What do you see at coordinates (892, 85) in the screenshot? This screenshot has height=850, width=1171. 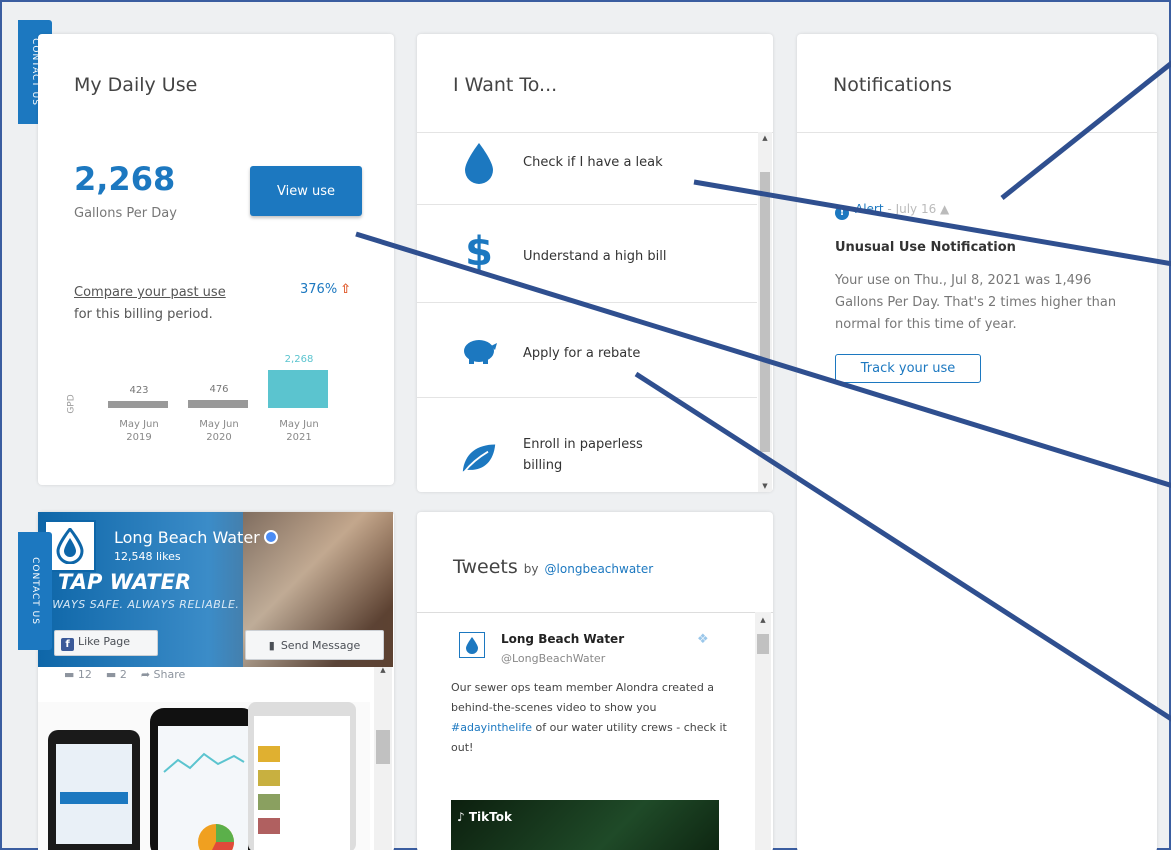 I see `notifications-title: Notifications` at bounding box center [892, 85].